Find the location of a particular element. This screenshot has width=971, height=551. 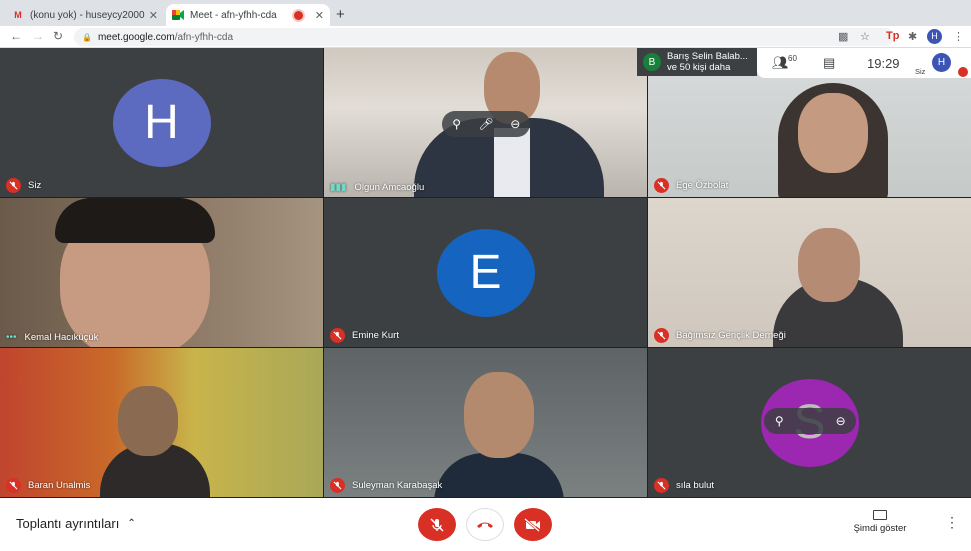

leave-call-button is located at coordinates (485, 524).